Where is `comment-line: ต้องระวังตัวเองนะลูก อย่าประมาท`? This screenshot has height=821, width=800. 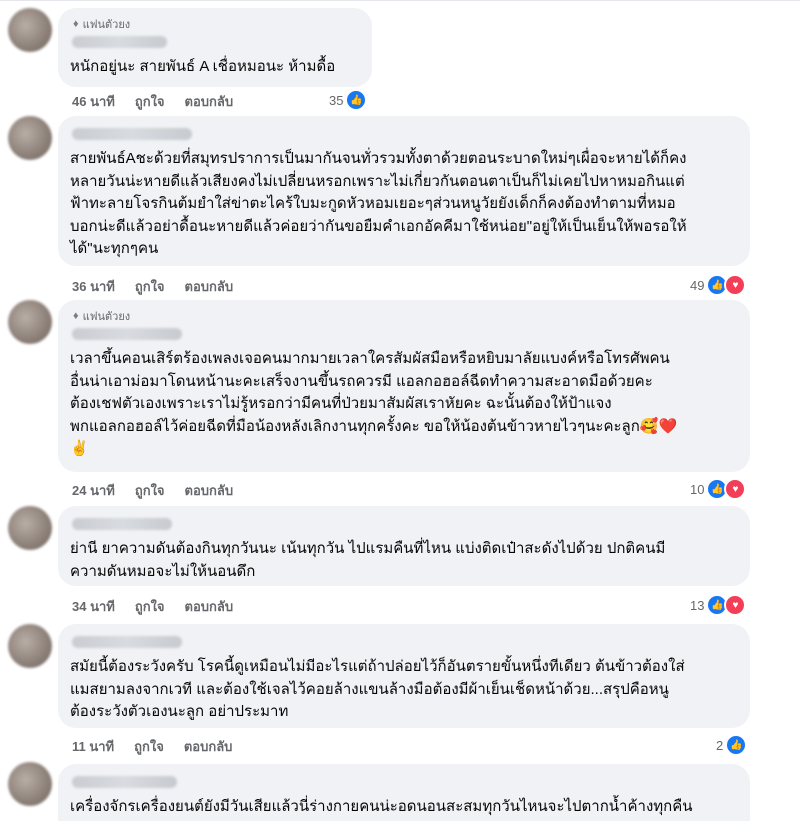
comment-line: ต้องระวังตัวเองนะลูก อย่าประมาท is located at coordinates (179, 711).